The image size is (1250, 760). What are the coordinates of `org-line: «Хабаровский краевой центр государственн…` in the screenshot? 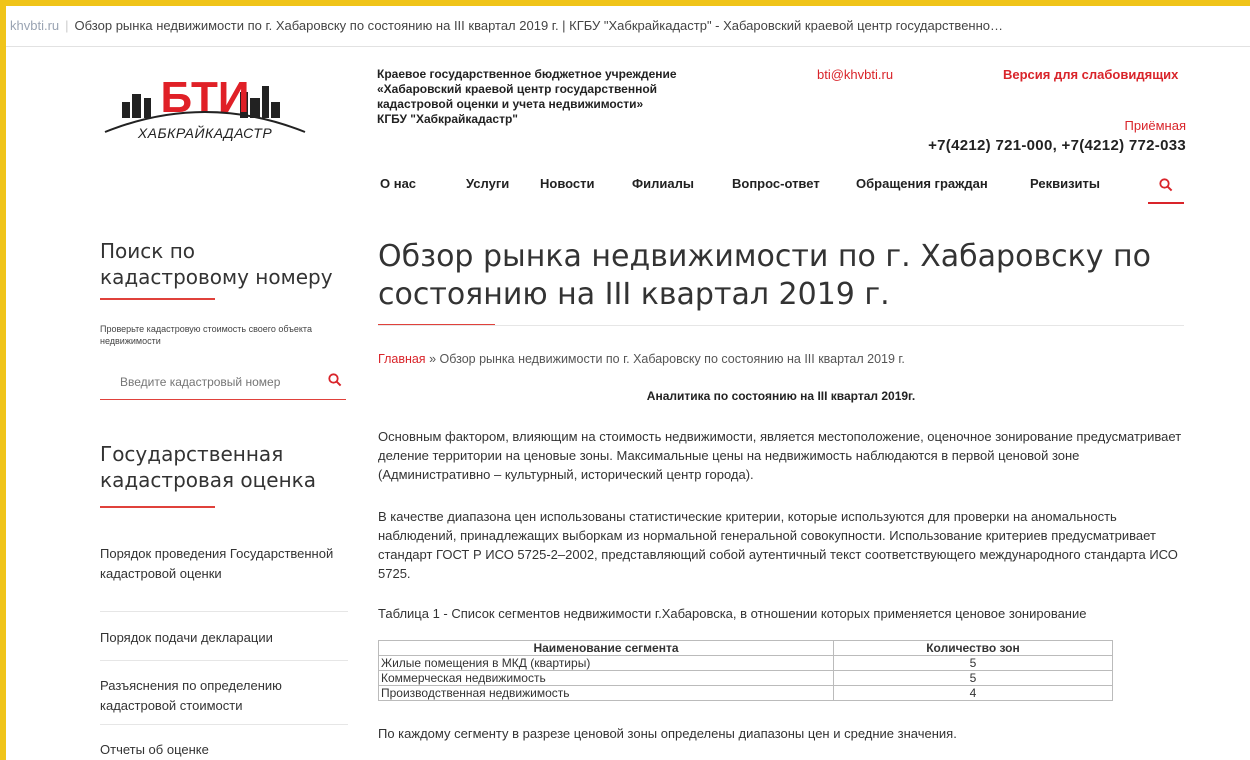 It's located at (517, 89).